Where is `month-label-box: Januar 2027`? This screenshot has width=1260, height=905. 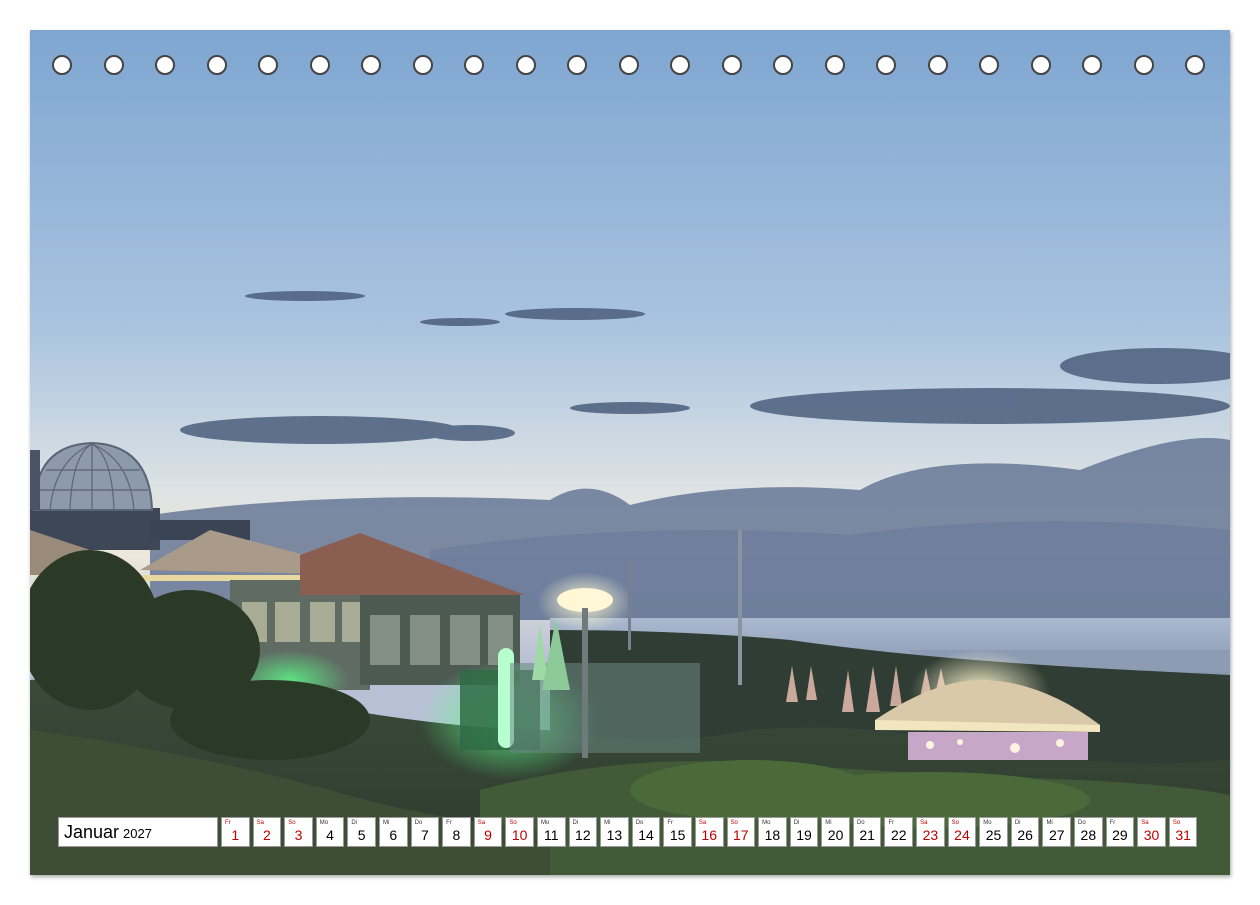 month-label-box: Januar 2027 is located at coordinates (138, 832).